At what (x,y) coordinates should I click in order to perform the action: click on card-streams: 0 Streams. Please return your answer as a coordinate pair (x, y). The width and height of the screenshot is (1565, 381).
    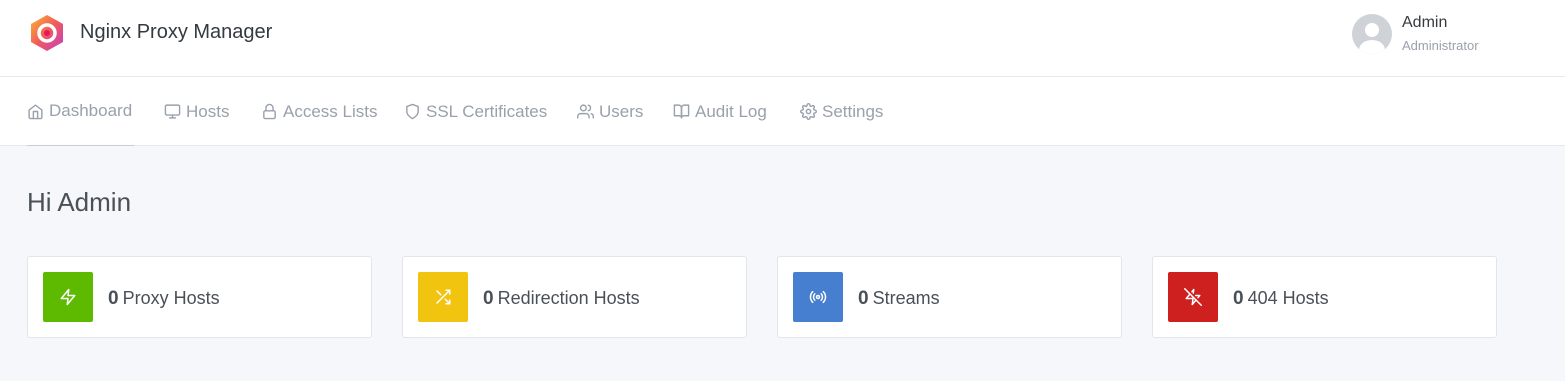
    Looking at the image, I should click on (949, 297).